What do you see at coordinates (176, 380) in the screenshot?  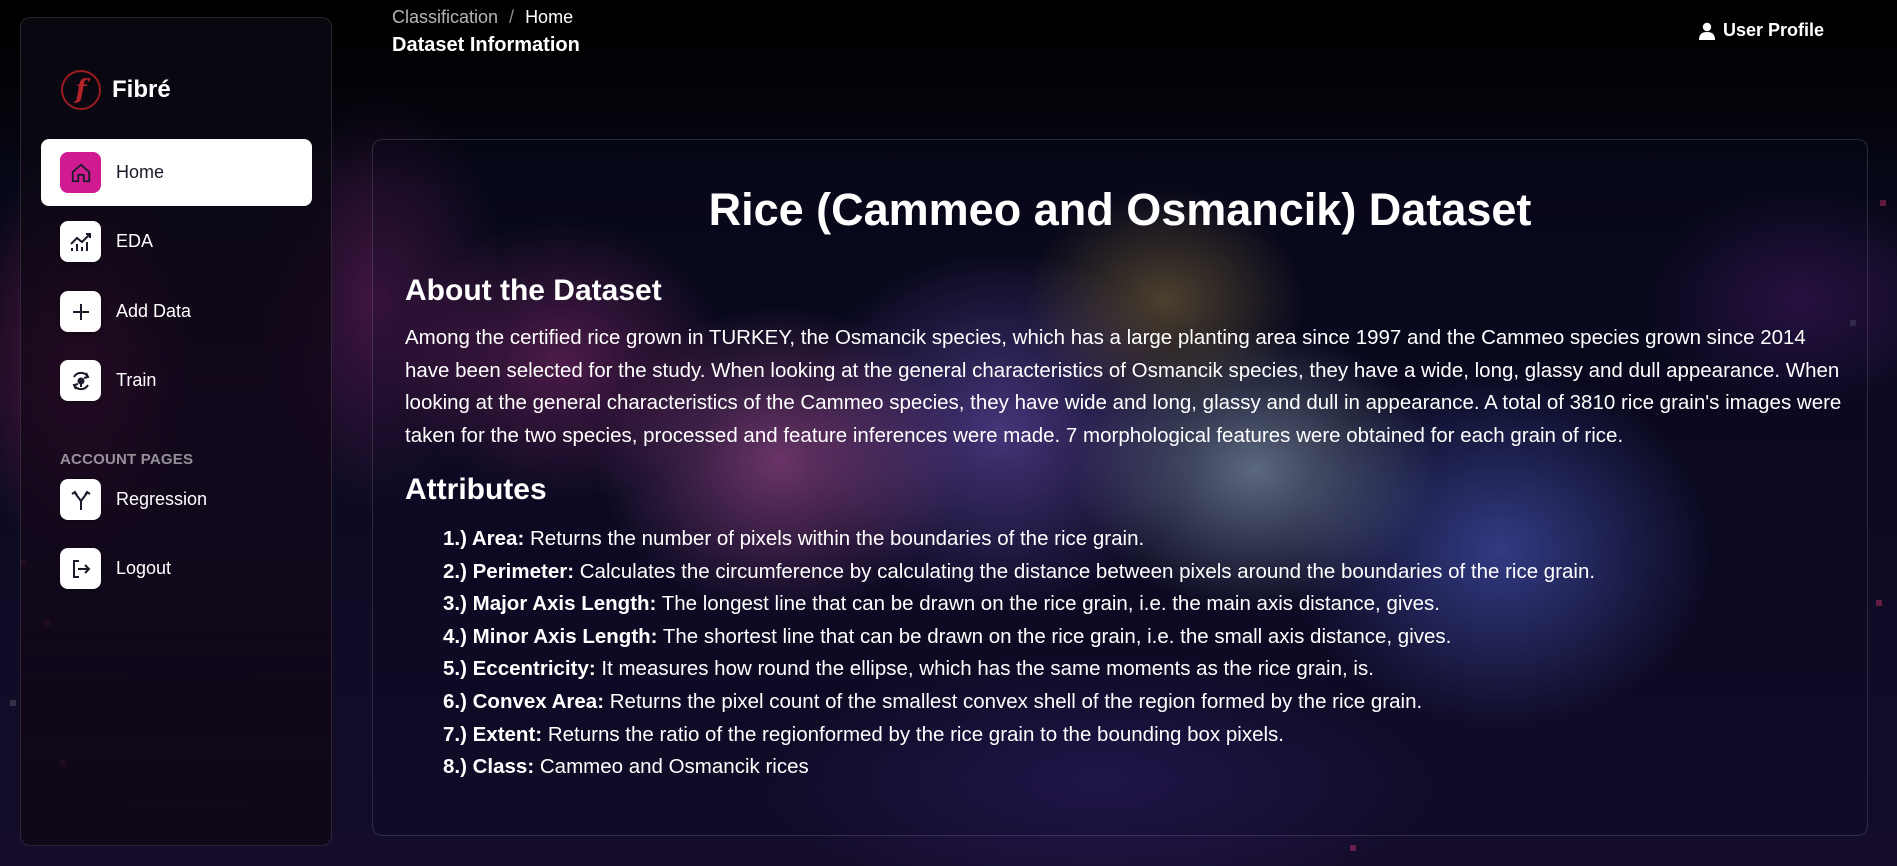 I see `sidebar-item-train: Train` at bounding box center [176, 380].